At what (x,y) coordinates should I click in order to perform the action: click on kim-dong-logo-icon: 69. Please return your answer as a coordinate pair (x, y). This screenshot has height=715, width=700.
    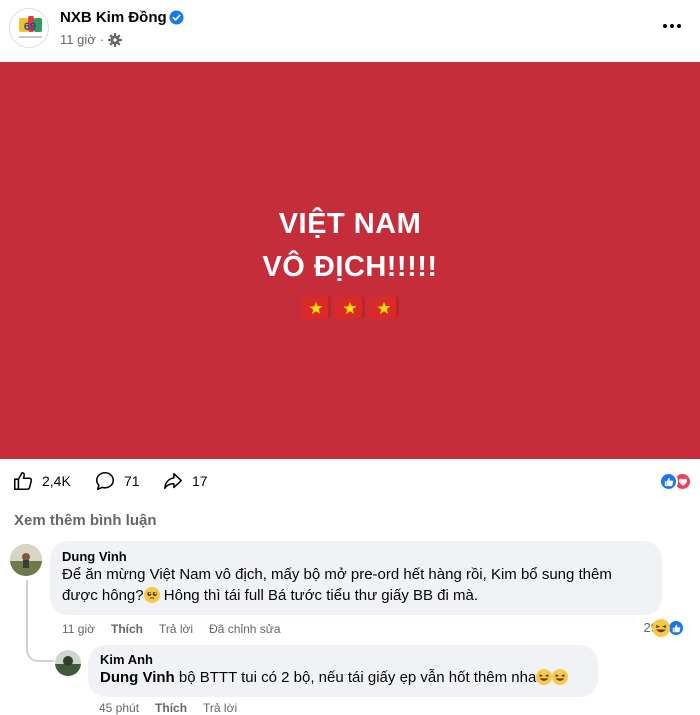
    Looking at the image, I should click on (29, 28).